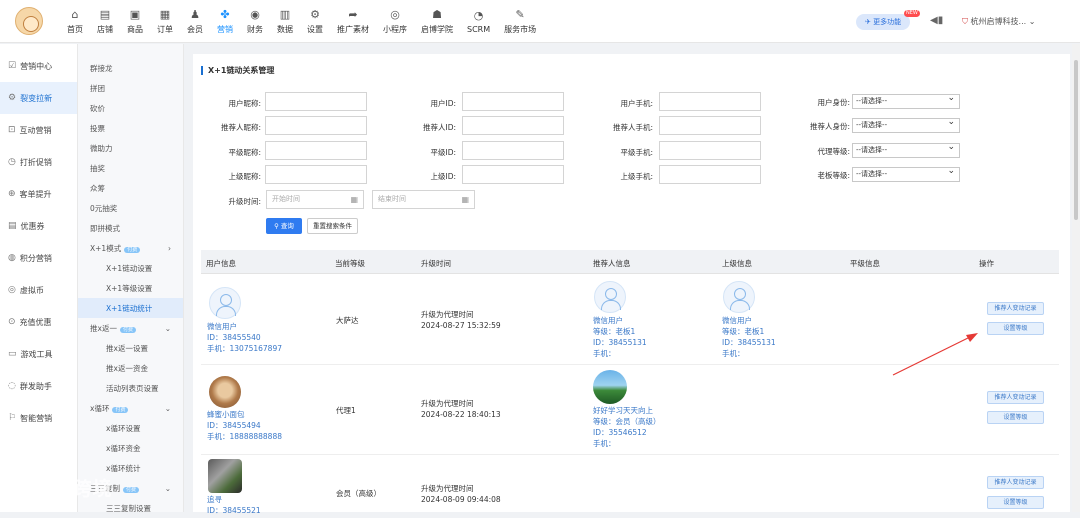 This screenshot has width=1080, height=518. I want to click on nav-item-5: ✤ 营销, so click(225, 21).